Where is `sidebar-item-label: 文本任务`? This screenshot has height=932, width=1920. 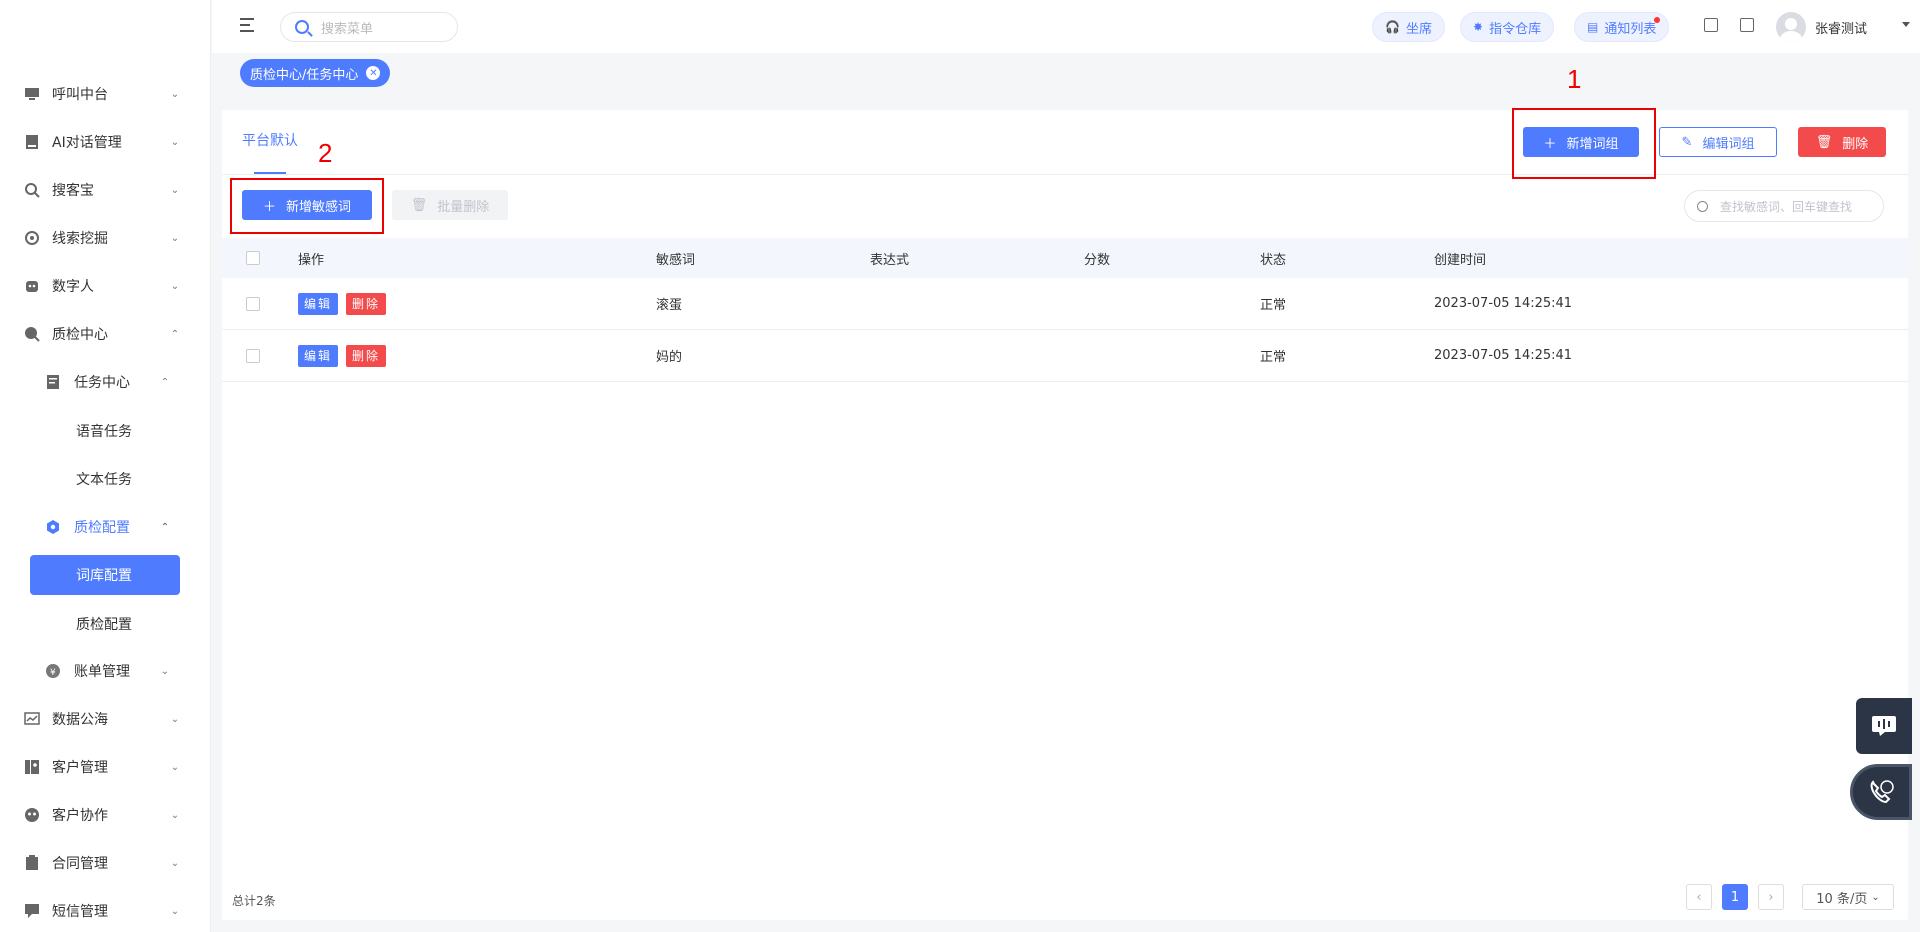 sidebar-item-label: 文本任务 is located at coordinates (104, 480).